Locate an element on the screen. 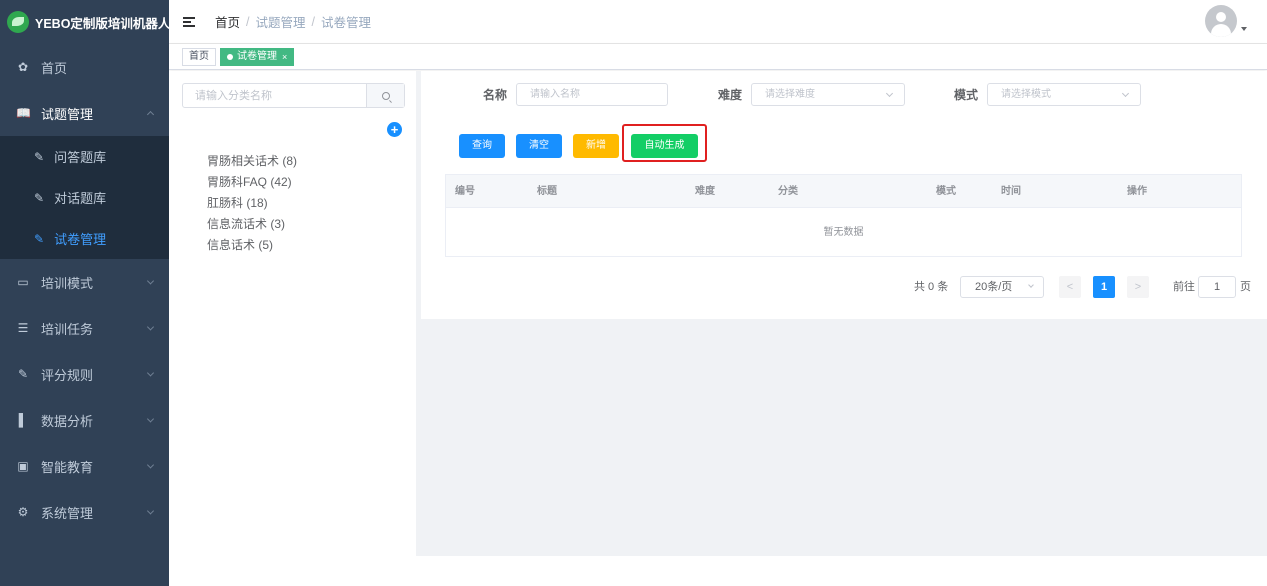 The height and width of the screenshot is (586, 1267). dashboard-icon: ✿ is located at coordinates (23, 67).